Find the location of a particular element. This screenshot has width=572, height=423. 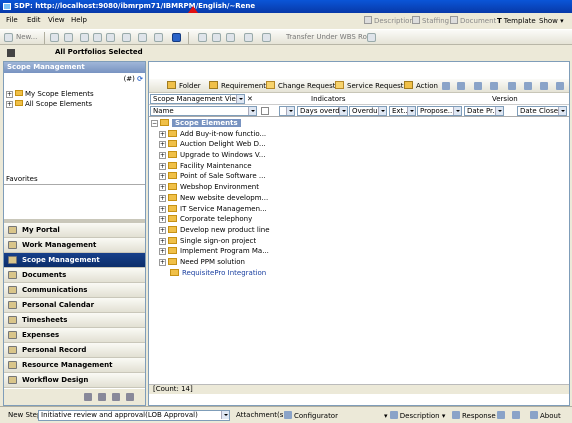

nav-documents: Documents is located at coordinates (74, 275).